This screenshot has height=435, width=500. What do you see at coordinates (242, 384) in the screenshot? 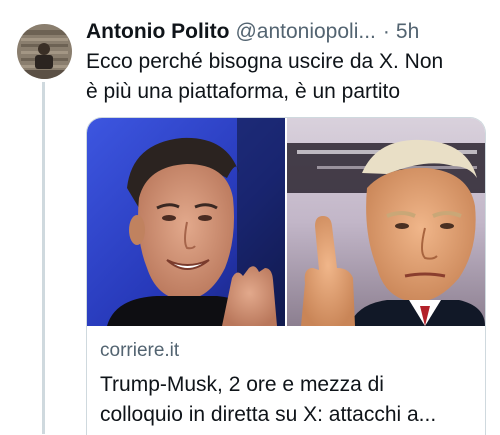
I see `link-card-title-line-1: Trump-Musk, 2 ore e mezza di` at bounding box center [242, 384].